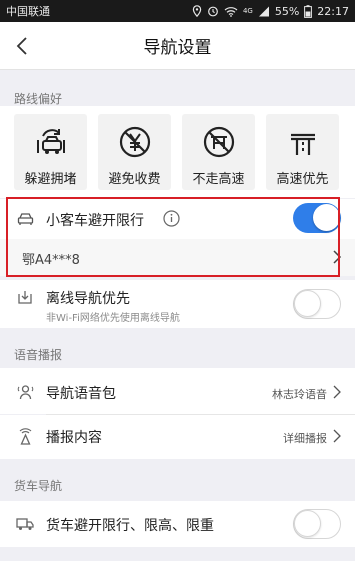 This screenshot has width=355, height=561. What do you see at coordinates (287, 11) in the screenshot?
I see `battery-percent: 55%` at bounding box center [287, 11].